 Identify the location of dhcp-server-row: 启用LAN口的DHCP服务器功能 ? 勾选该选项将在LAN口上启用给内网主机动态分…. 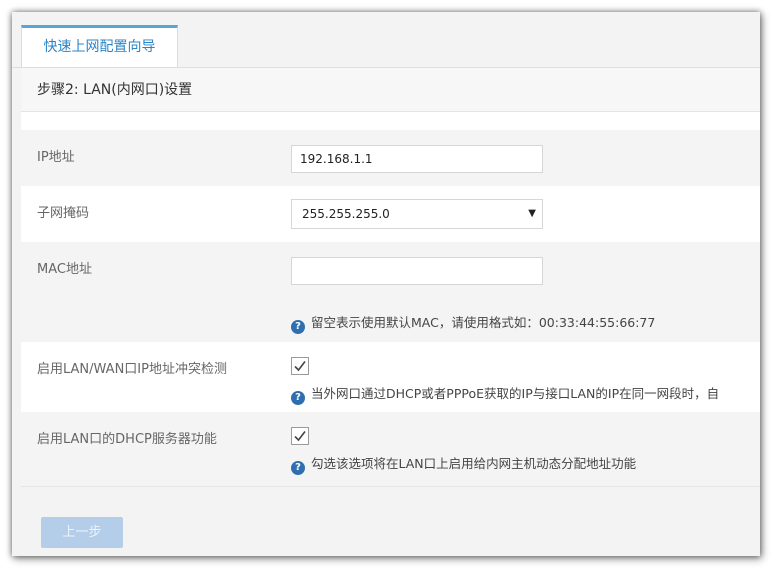
(390, 449).